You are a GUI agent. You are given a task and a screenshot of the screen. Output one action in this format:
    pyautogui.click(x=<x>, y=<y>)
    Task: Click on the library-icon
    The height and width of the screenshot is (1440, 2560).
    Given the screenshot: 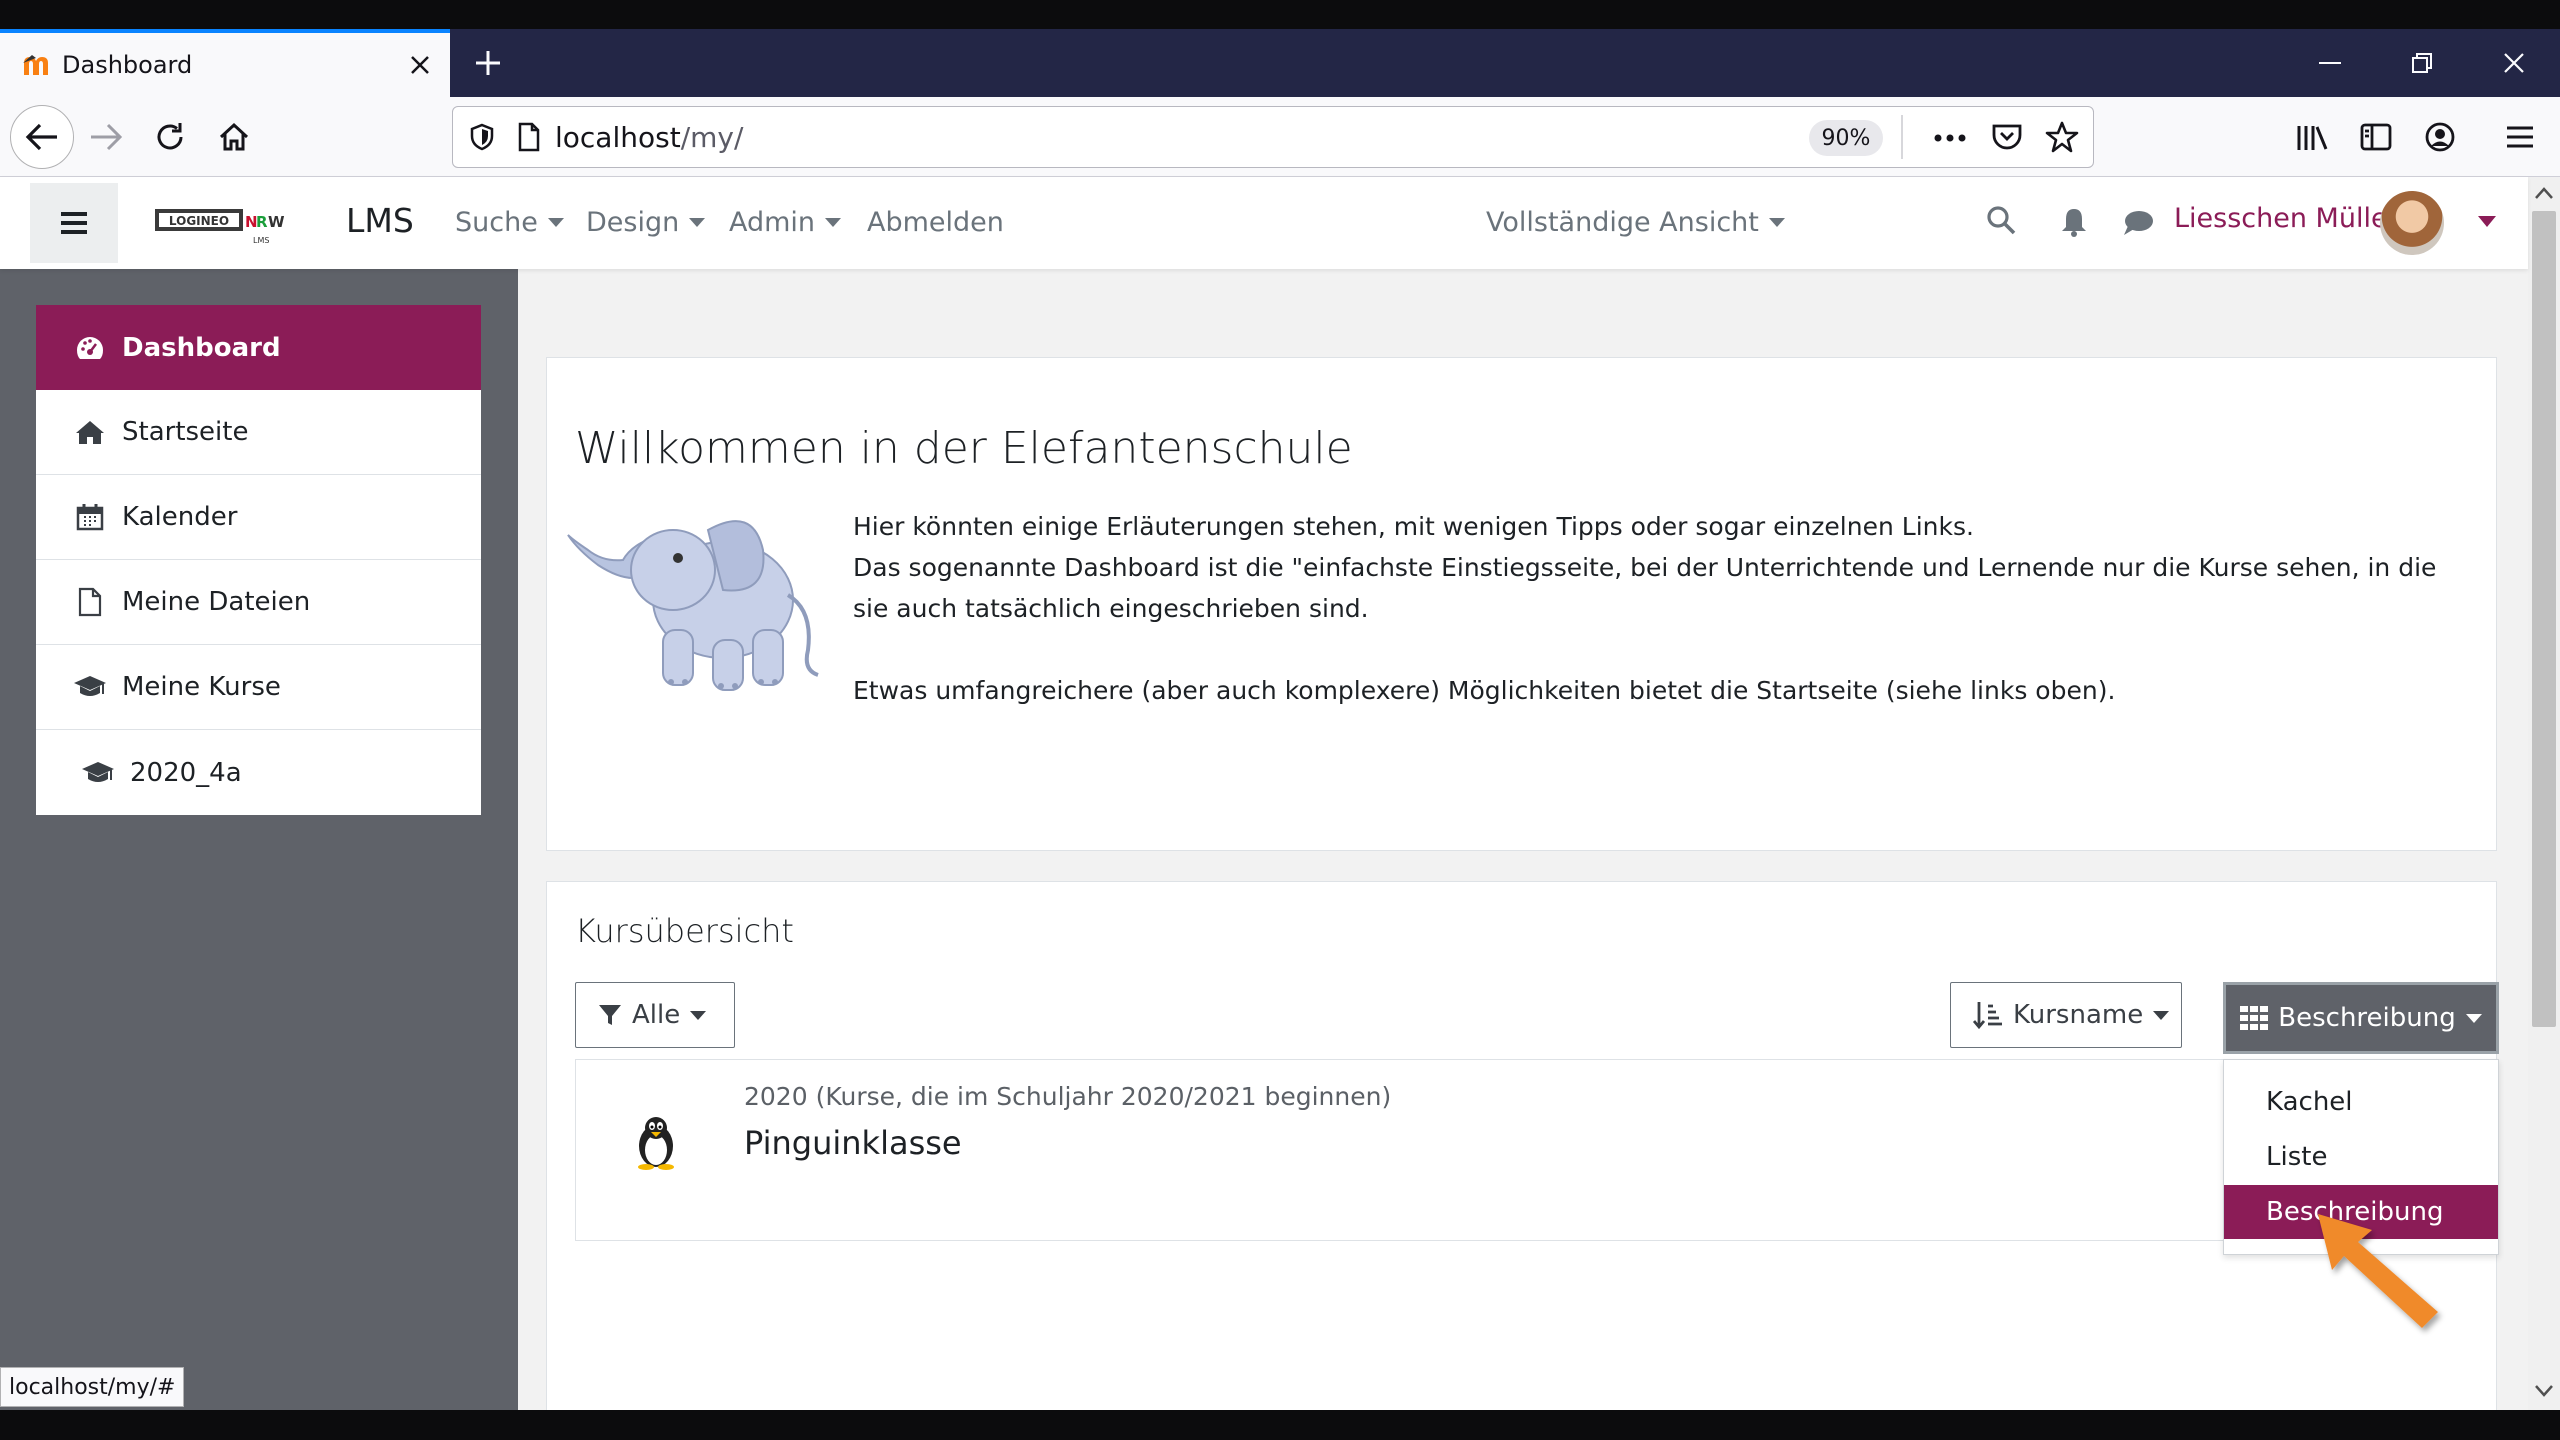 What is the action you would take?
    pyautogui.click(x=2312, y=137)
    